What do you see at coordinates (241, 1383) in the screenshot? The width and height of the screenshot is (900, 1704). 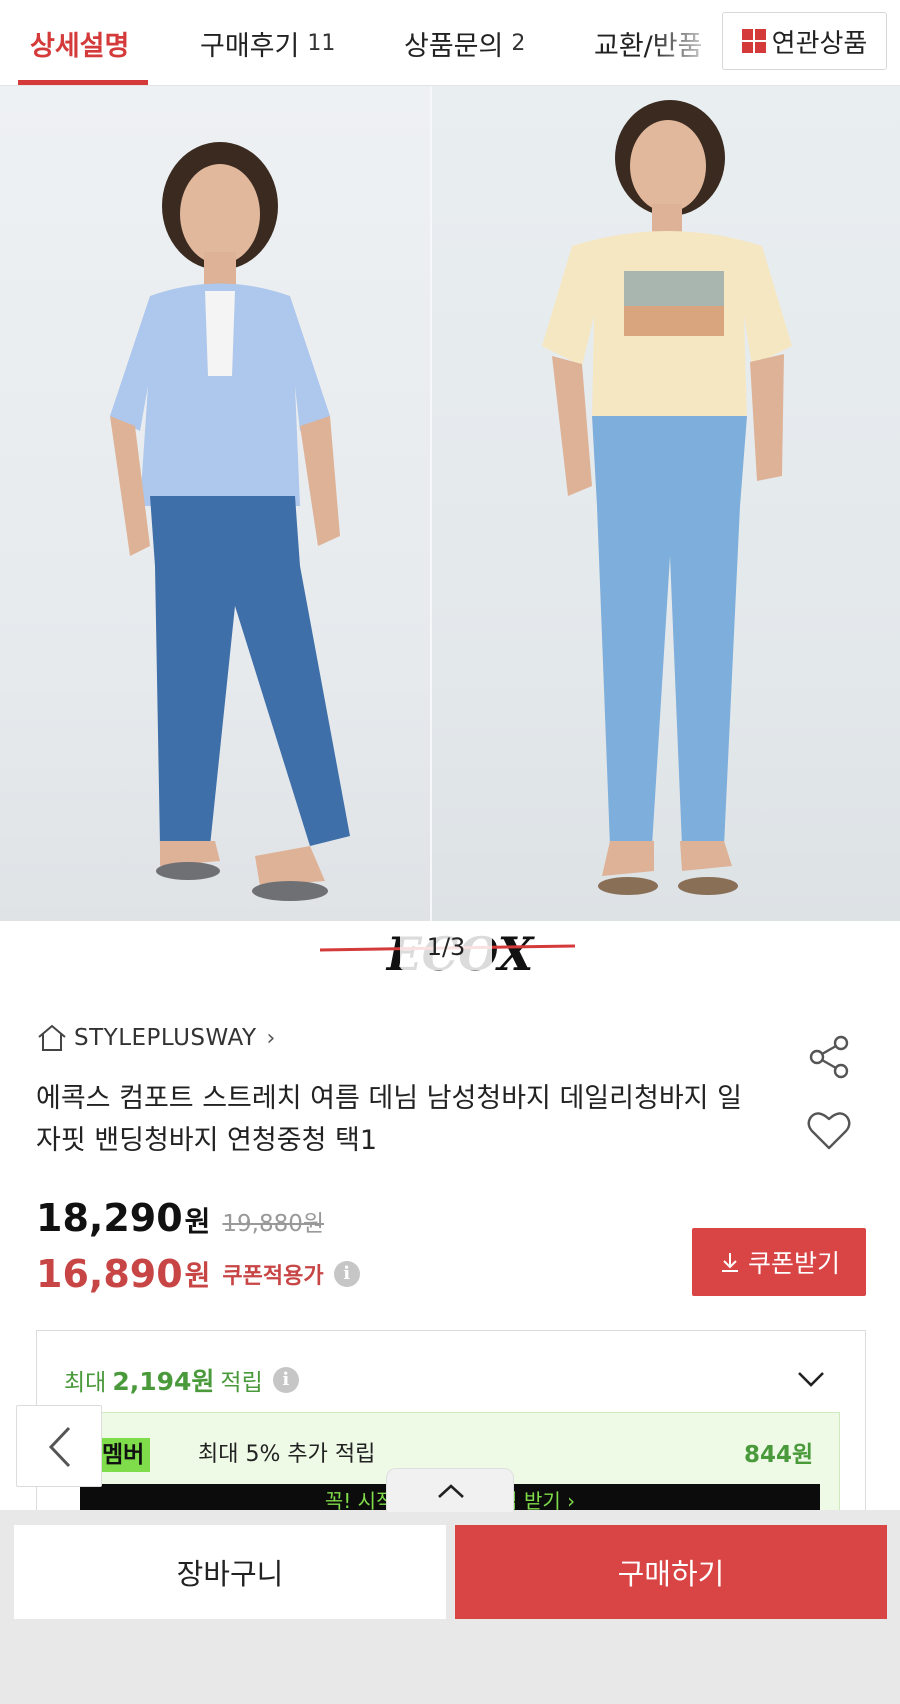 I see `points-suffix: 적립` at bounding box center [241, 1383].